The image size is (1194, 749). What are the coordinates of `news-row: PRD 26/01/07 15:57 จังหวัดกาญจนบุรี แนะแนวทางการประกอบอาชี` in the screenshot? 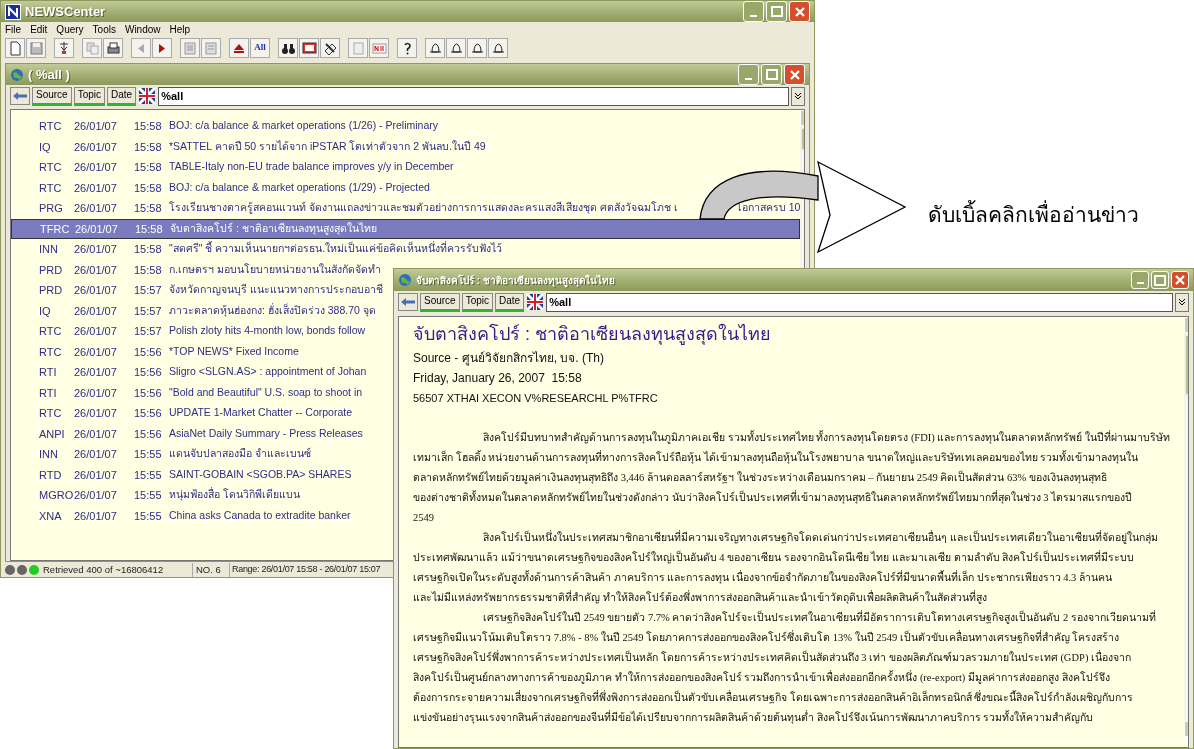 It's located at (197, 290).